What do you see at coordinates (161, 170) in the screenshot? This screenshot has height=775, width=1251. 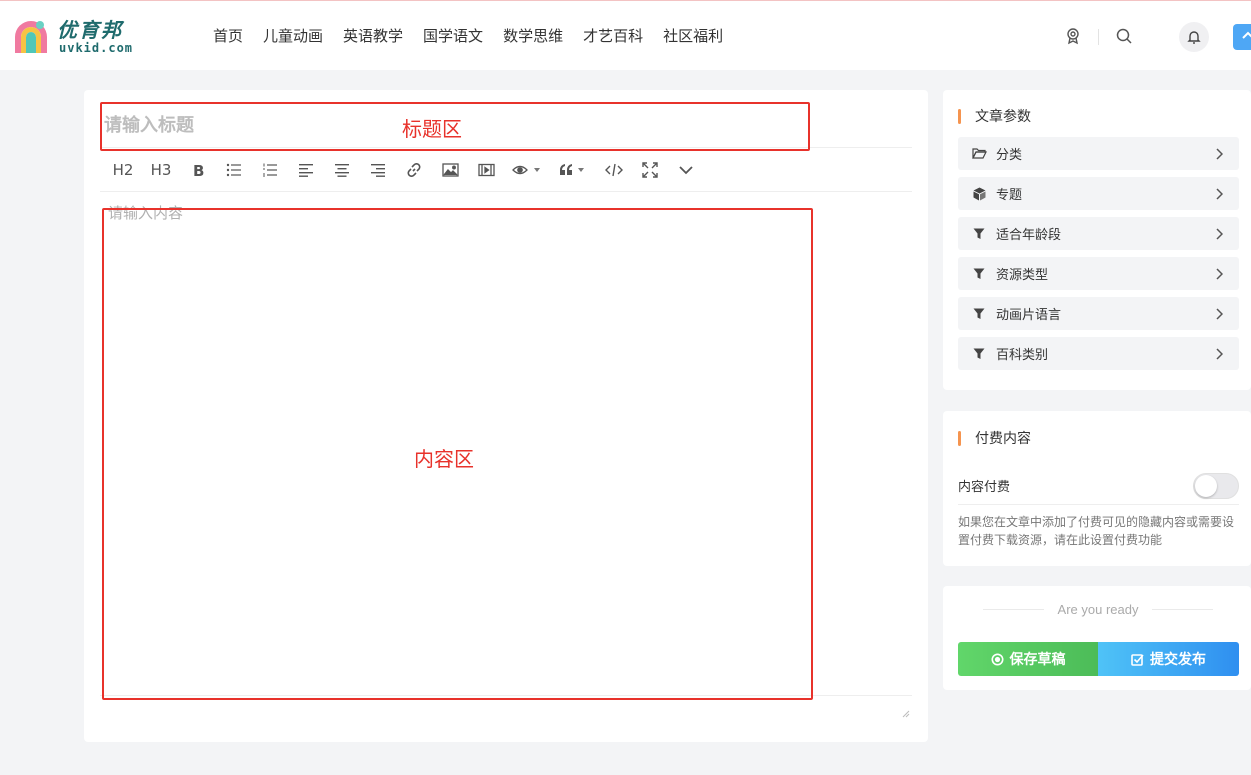 I see `heading3-button: H3` at bounding box center [161, 170].